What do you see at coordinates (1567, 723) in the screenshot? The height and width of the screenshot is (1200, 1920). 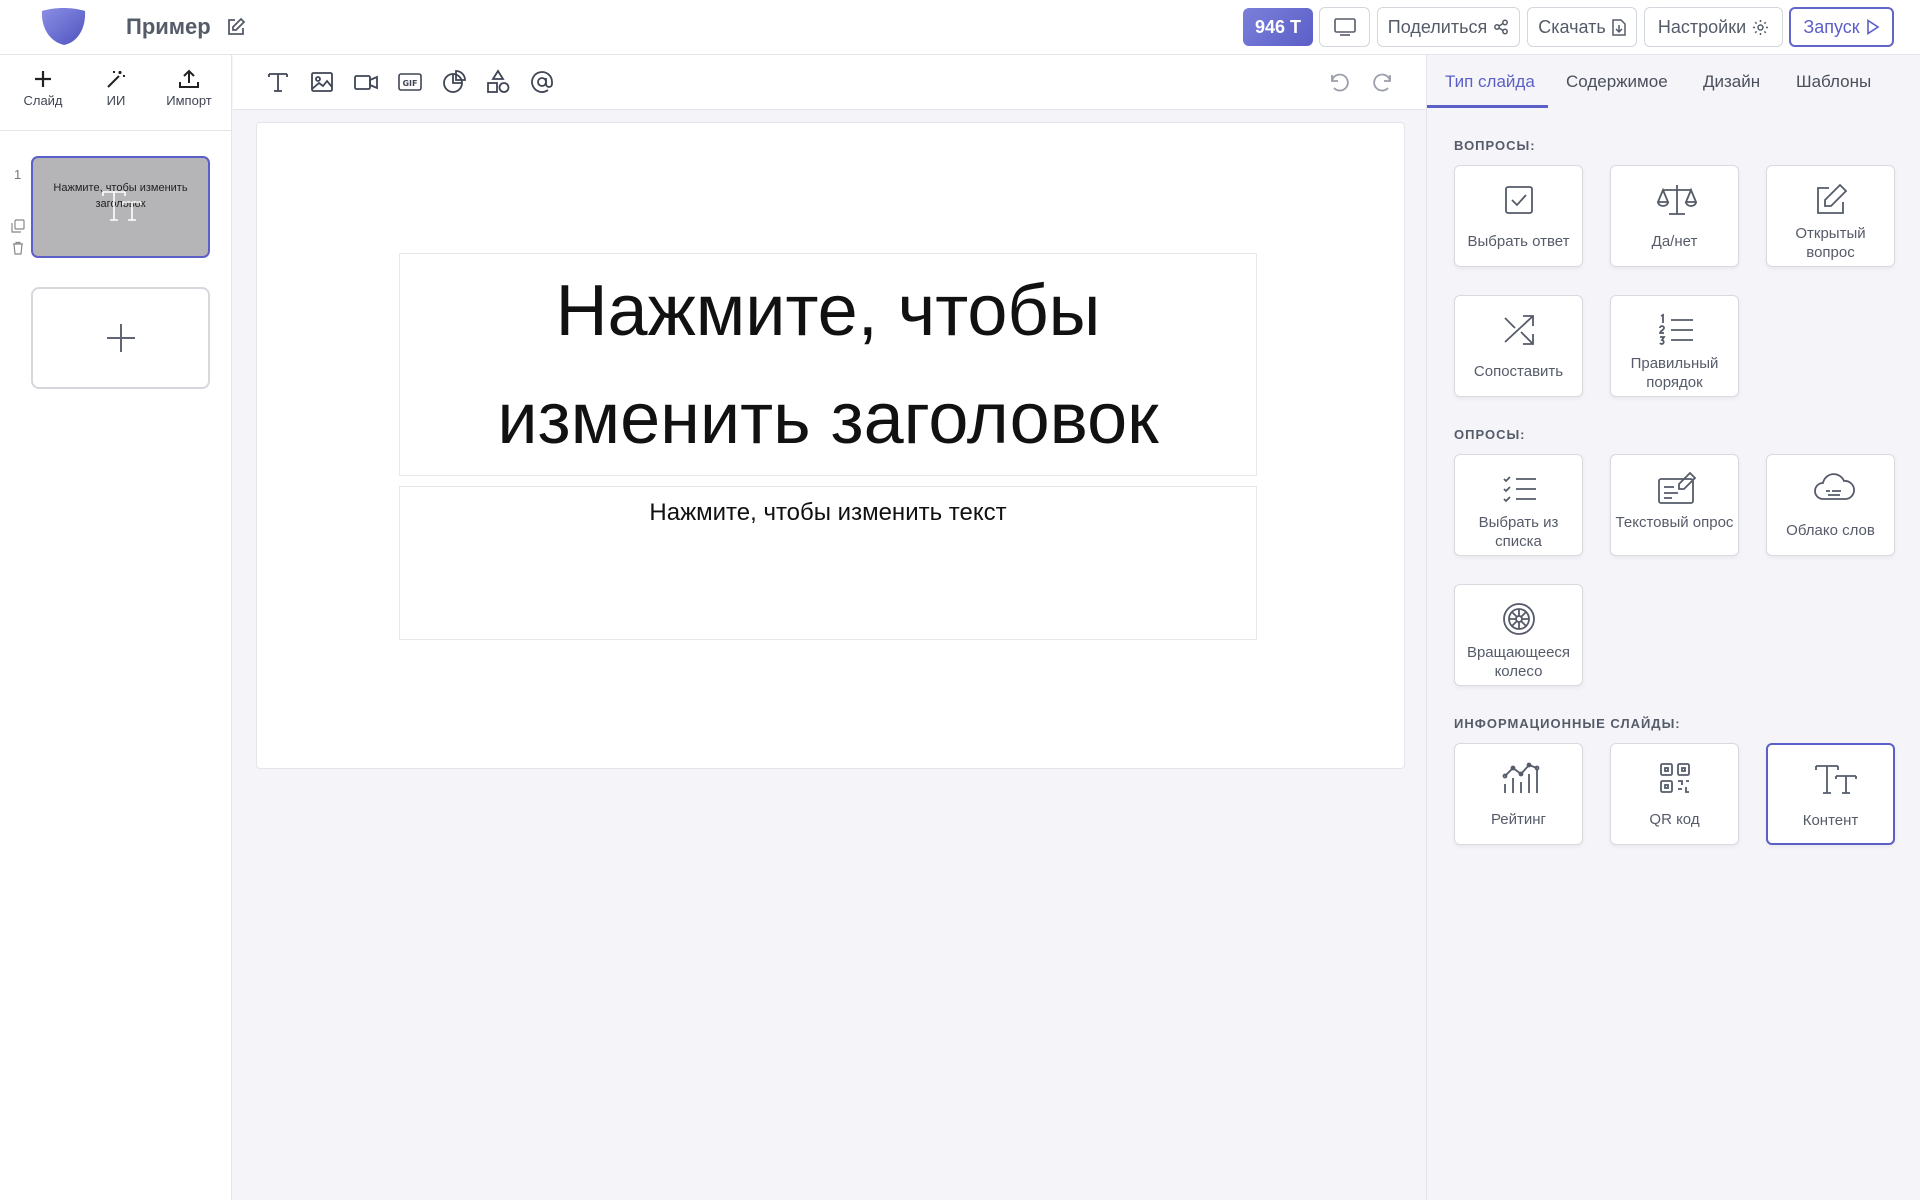 I see `info-section-label: ИНФОРМАЦИОННЫЕ СЛАЙДЫ:` at bounding box center [1567, 723].